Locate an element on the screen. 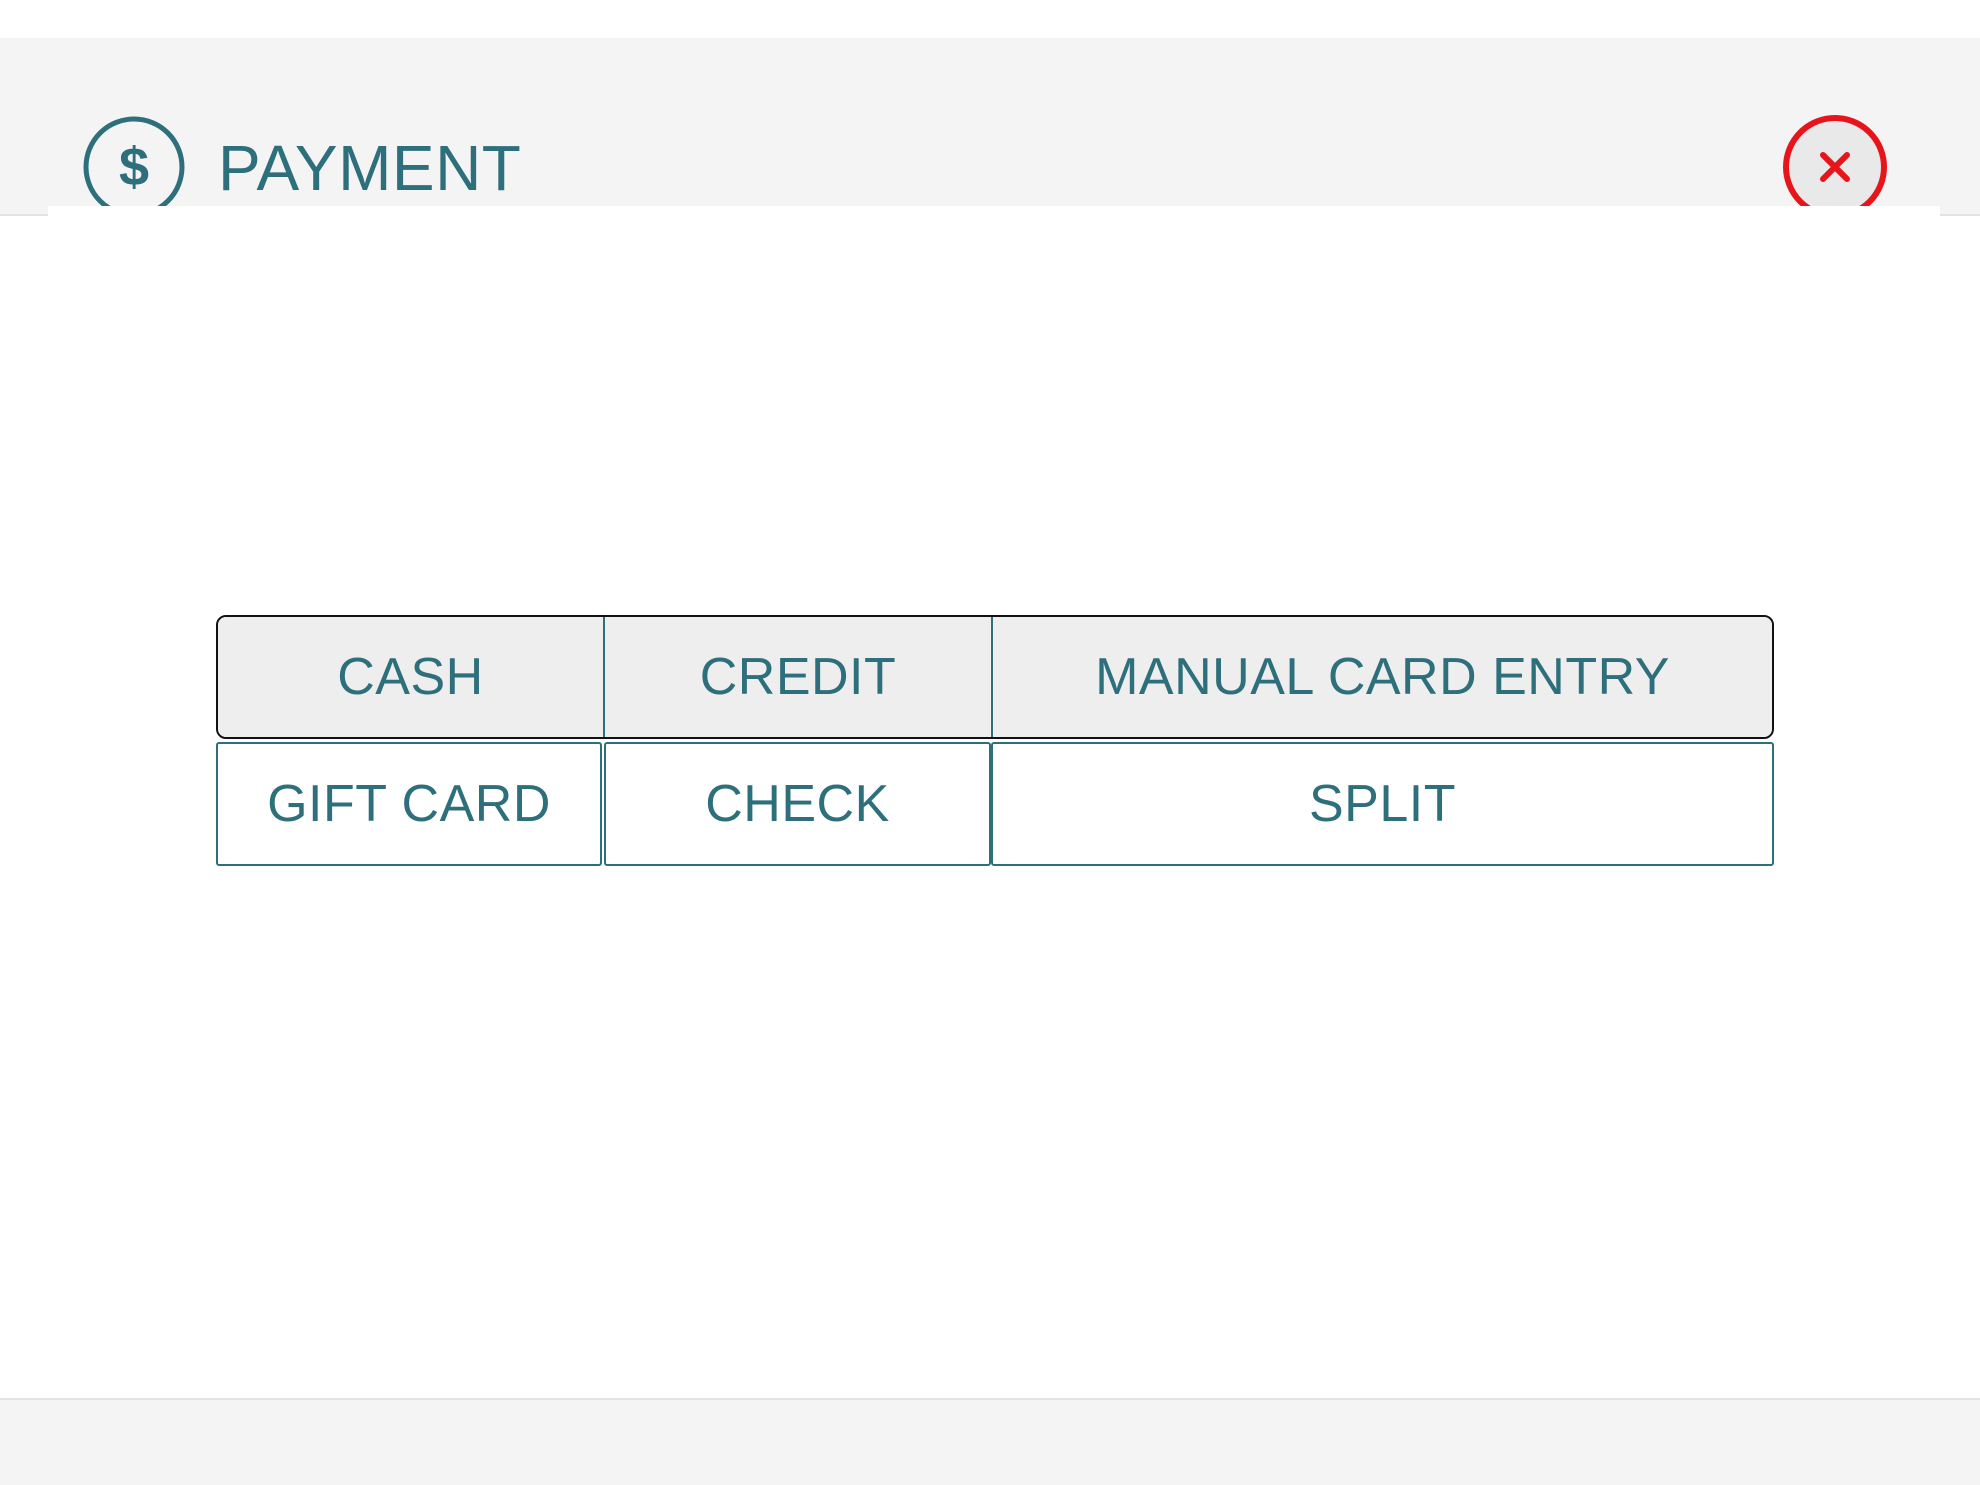  header-divider is located at coordinates (994, 213).